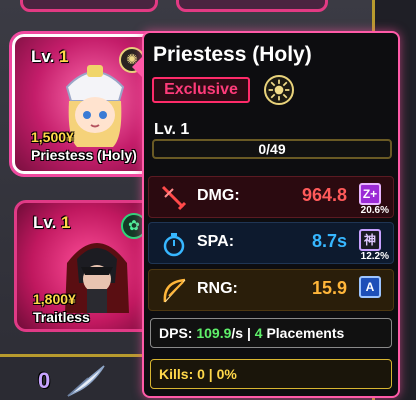  Describe the element at coordinates (54, 299) in the screenshot. I see `unit-cost: 1,800¥` at that location.